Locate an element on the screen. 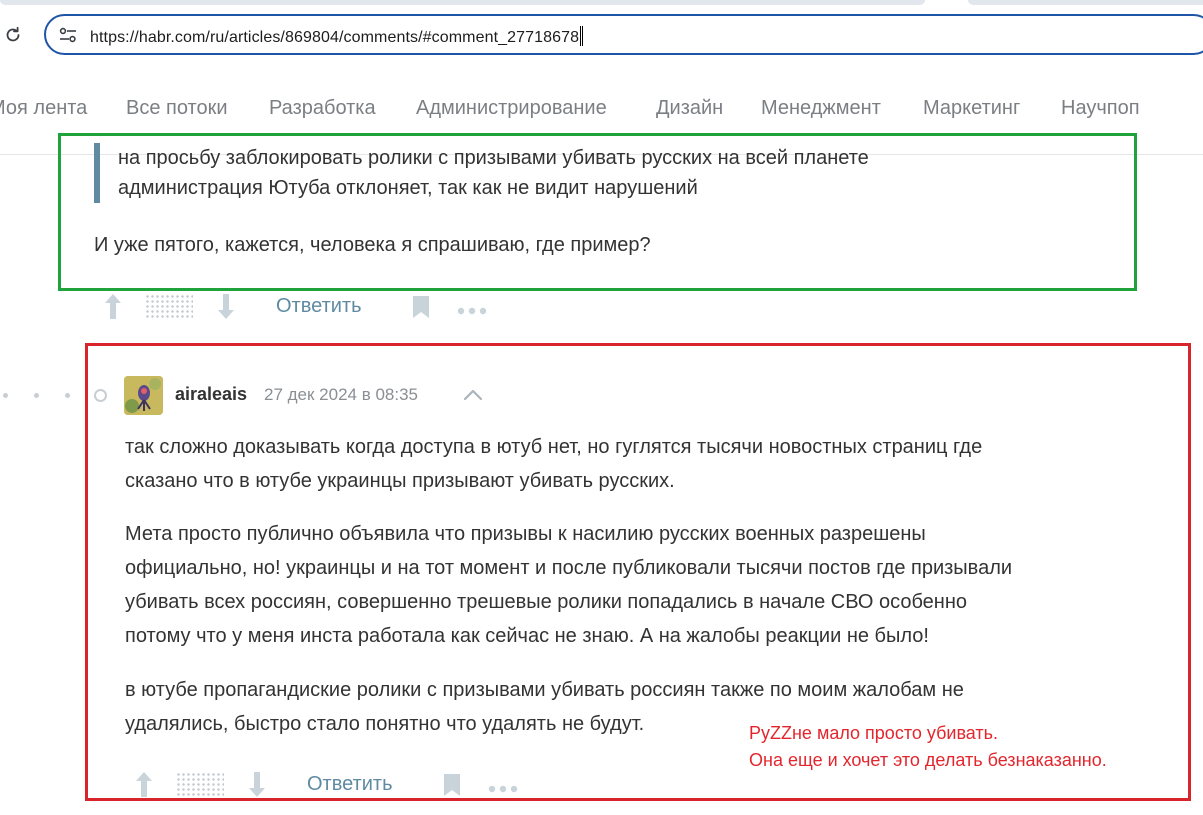  nav-design: Дизайн is located at coordinates (689, 108).